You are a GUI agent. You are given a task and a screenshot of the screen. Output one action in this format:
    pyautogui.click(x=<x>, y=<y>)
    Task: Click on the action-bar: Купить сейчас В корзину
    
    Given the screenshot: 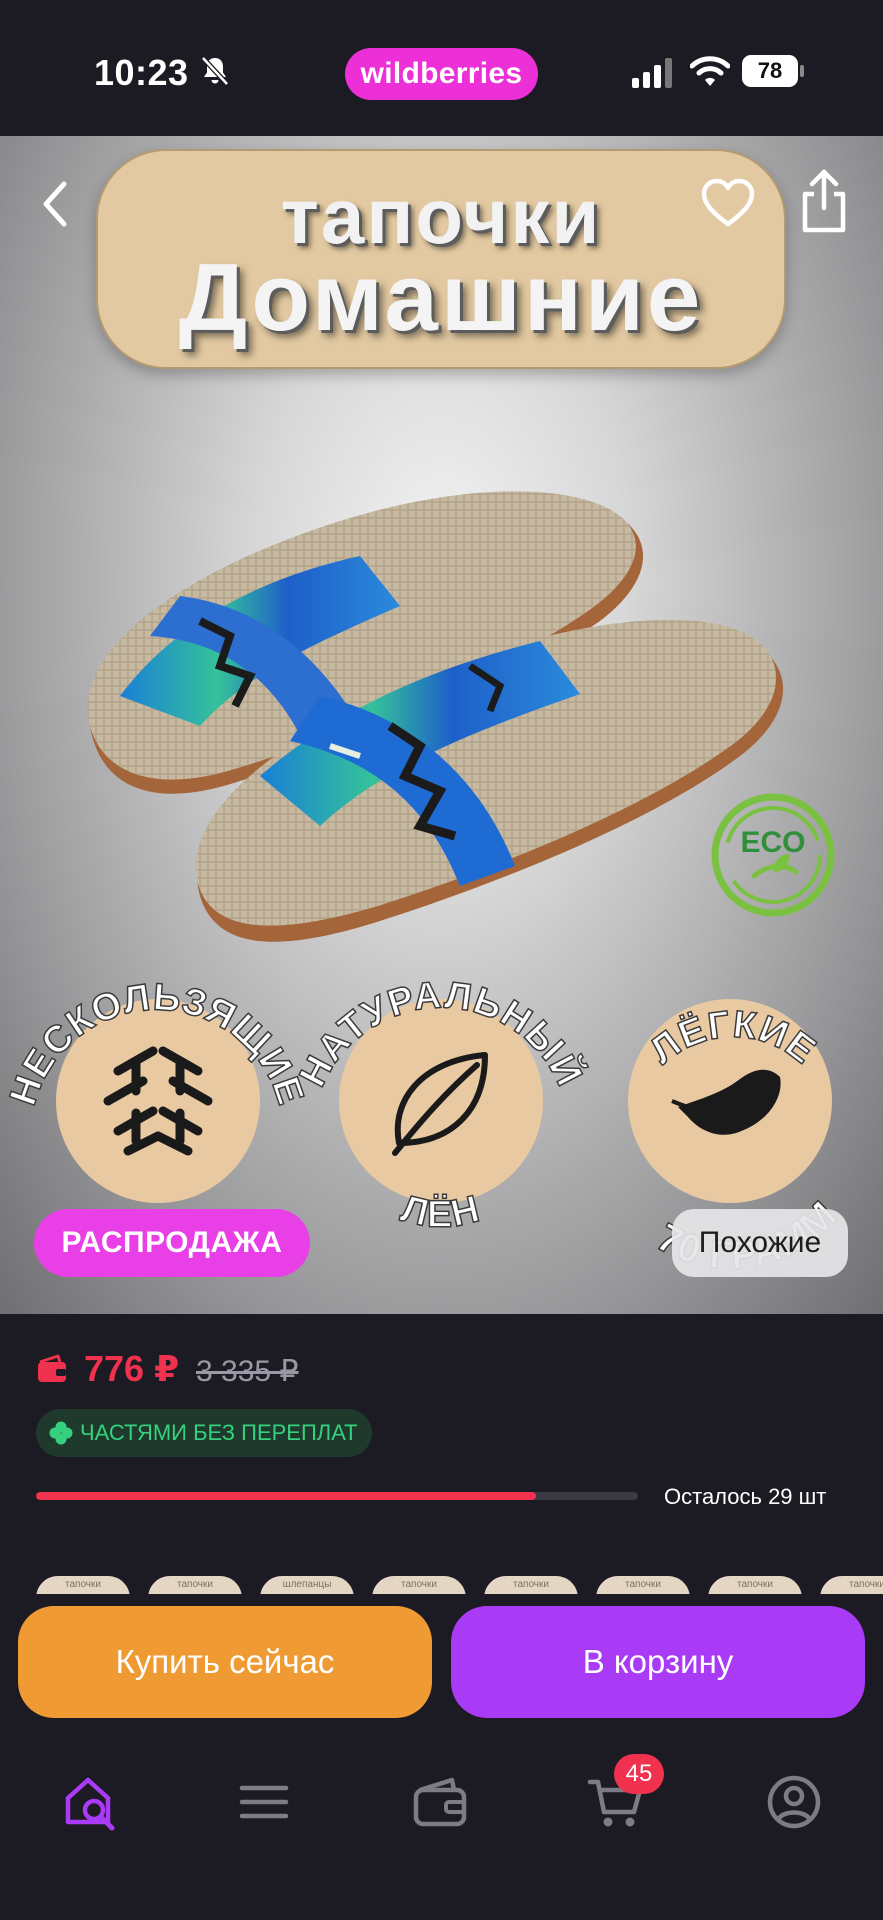 What is the action you would take?
    pyautogui.click(x=441, y=1664)
    